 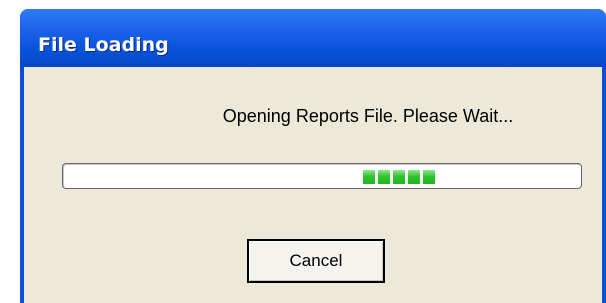 What do you see at coordinates (322, 176) in the screenshot?
I see `progress-bar` at bounding box center [322, 176].